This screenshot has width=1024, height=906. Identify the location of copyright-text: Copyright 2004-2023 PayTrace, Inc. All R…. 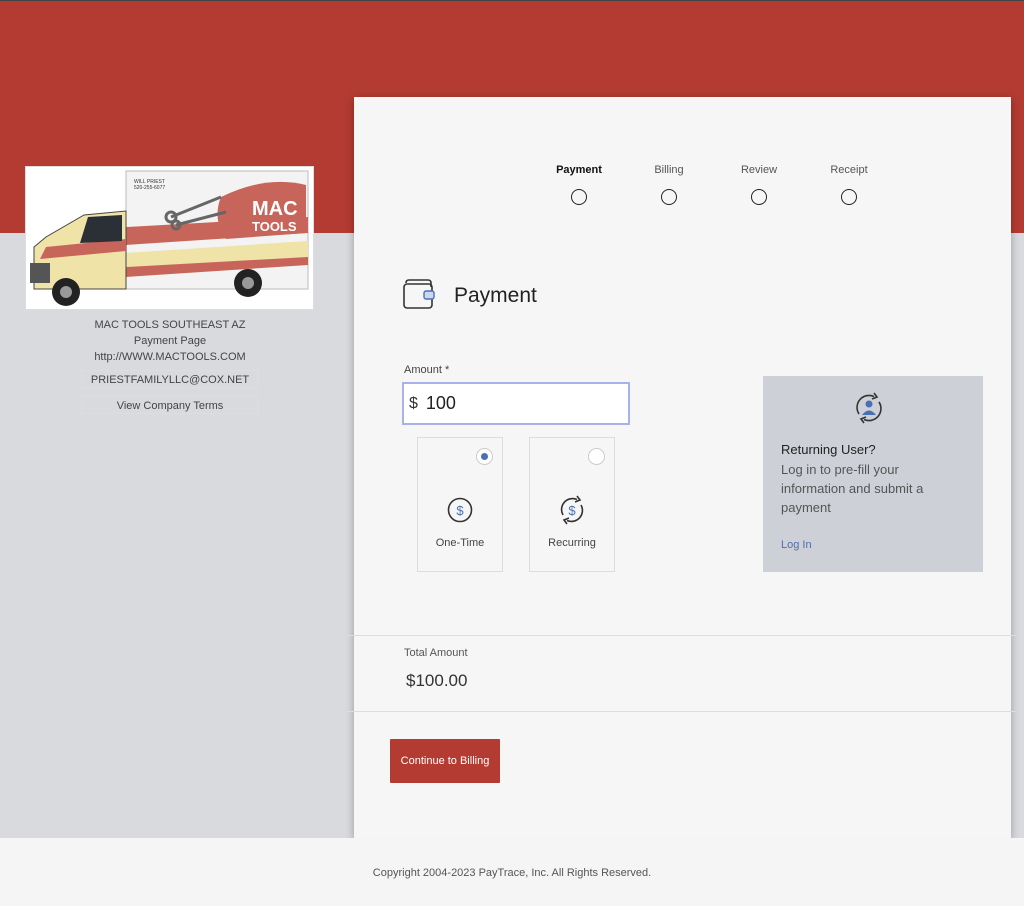
(512, 873).